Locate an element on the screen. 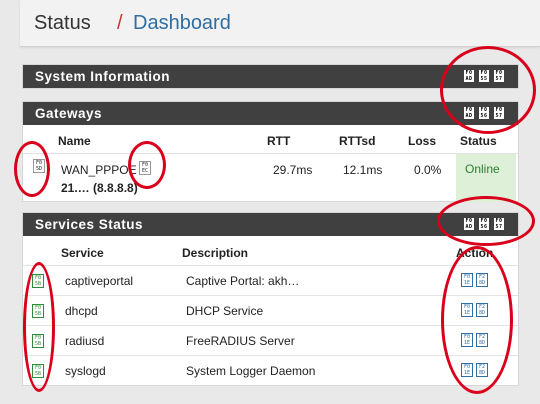  panel-title: System Information is located at coordinates (103, 76).